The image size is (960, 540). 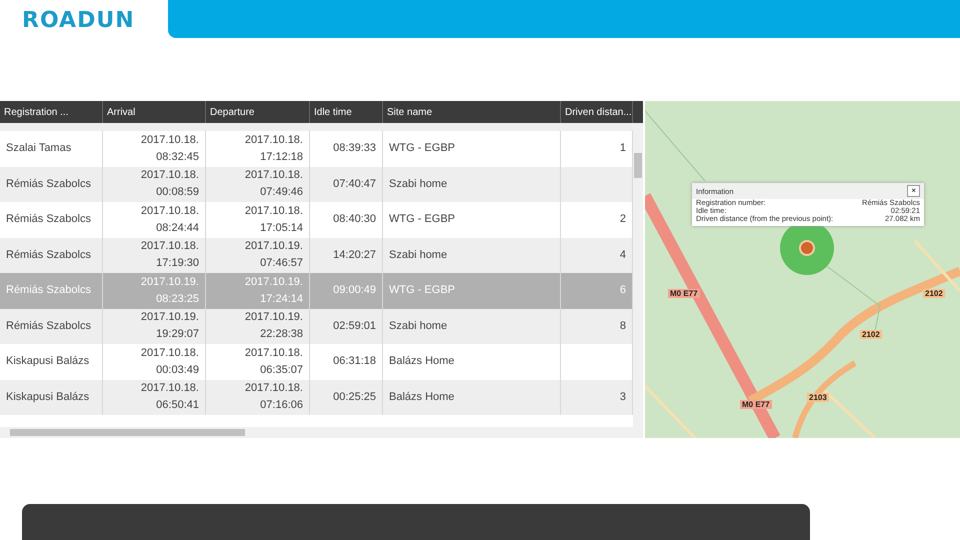 What do you see at coordinates (321, 432) in the screenshot?
I see `horizontal-scrollbar` at bounding box center [321, 432].